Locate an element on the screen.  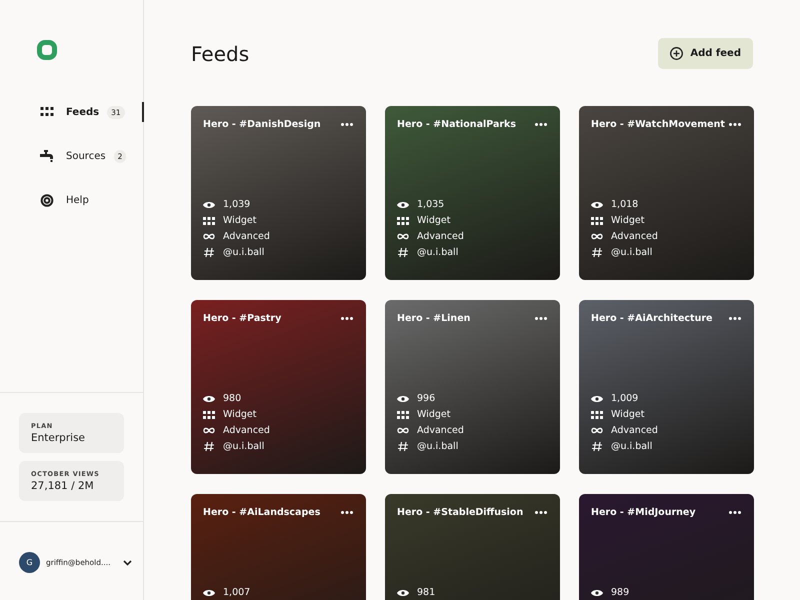
add-feed-button: Add feed is located at coordinates (705, 53).